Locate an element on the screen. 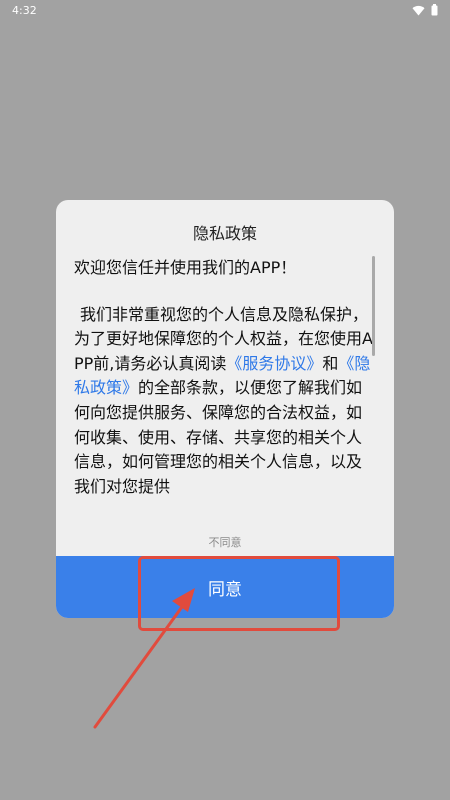 The height and width of the screenshot is (800, 450). battery-icon is located at coordinates (434, 10).